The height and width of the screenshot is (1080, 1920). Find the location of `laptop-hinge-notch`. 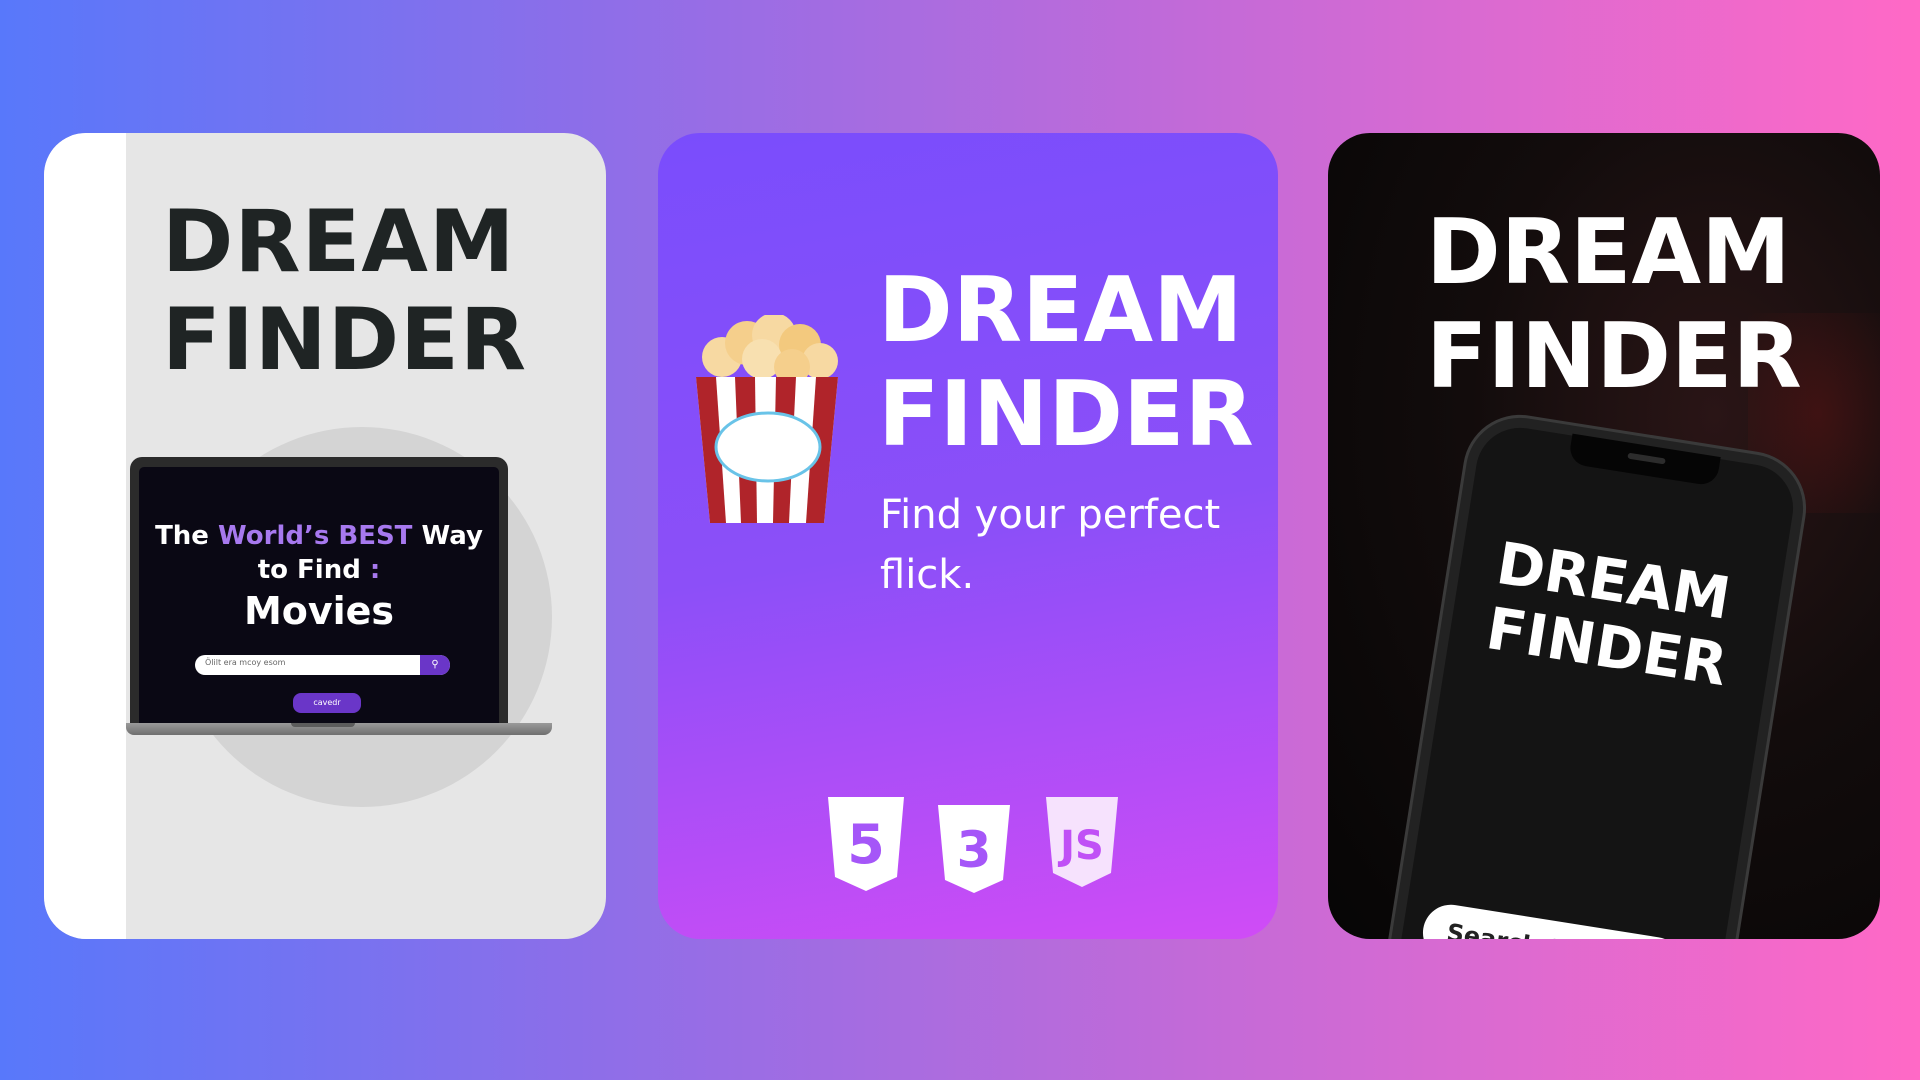

laptop-hinge-notch is located at coordinates (323, 725).